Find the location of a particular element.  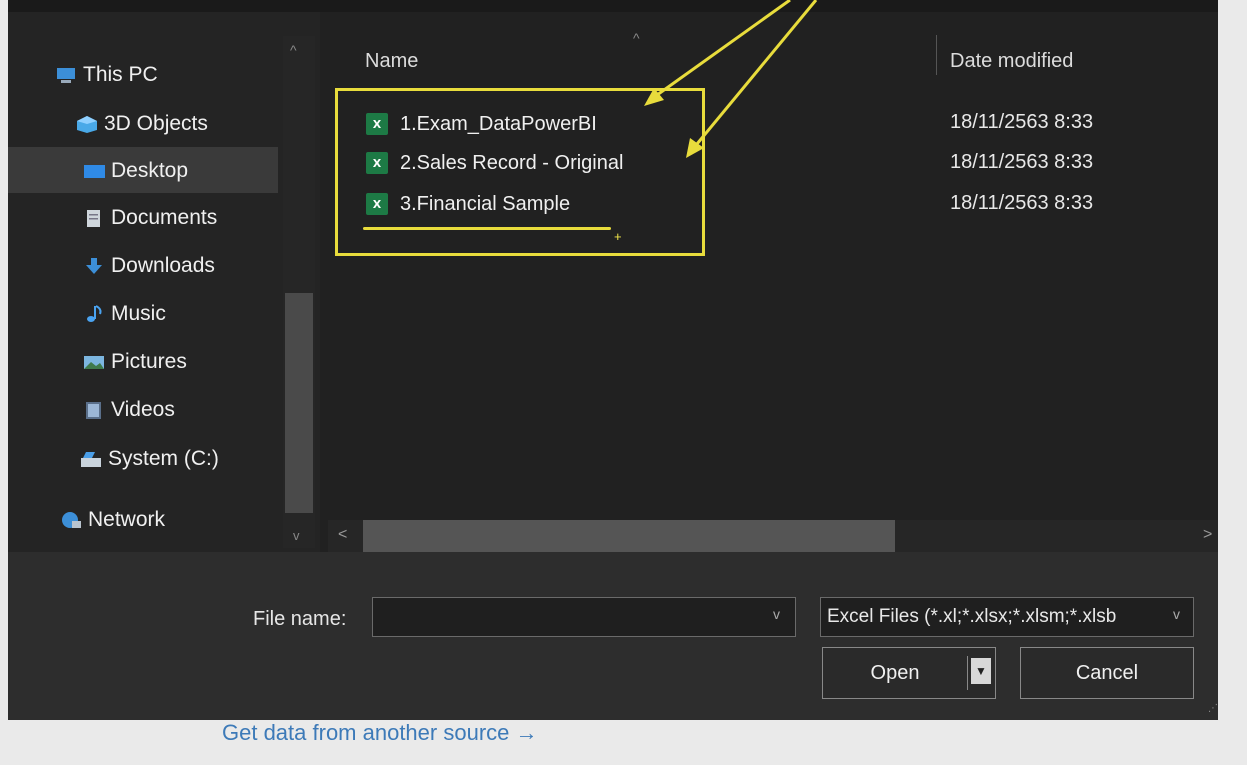

nav-item-videos: Videos is located at coordinates (129, 410).